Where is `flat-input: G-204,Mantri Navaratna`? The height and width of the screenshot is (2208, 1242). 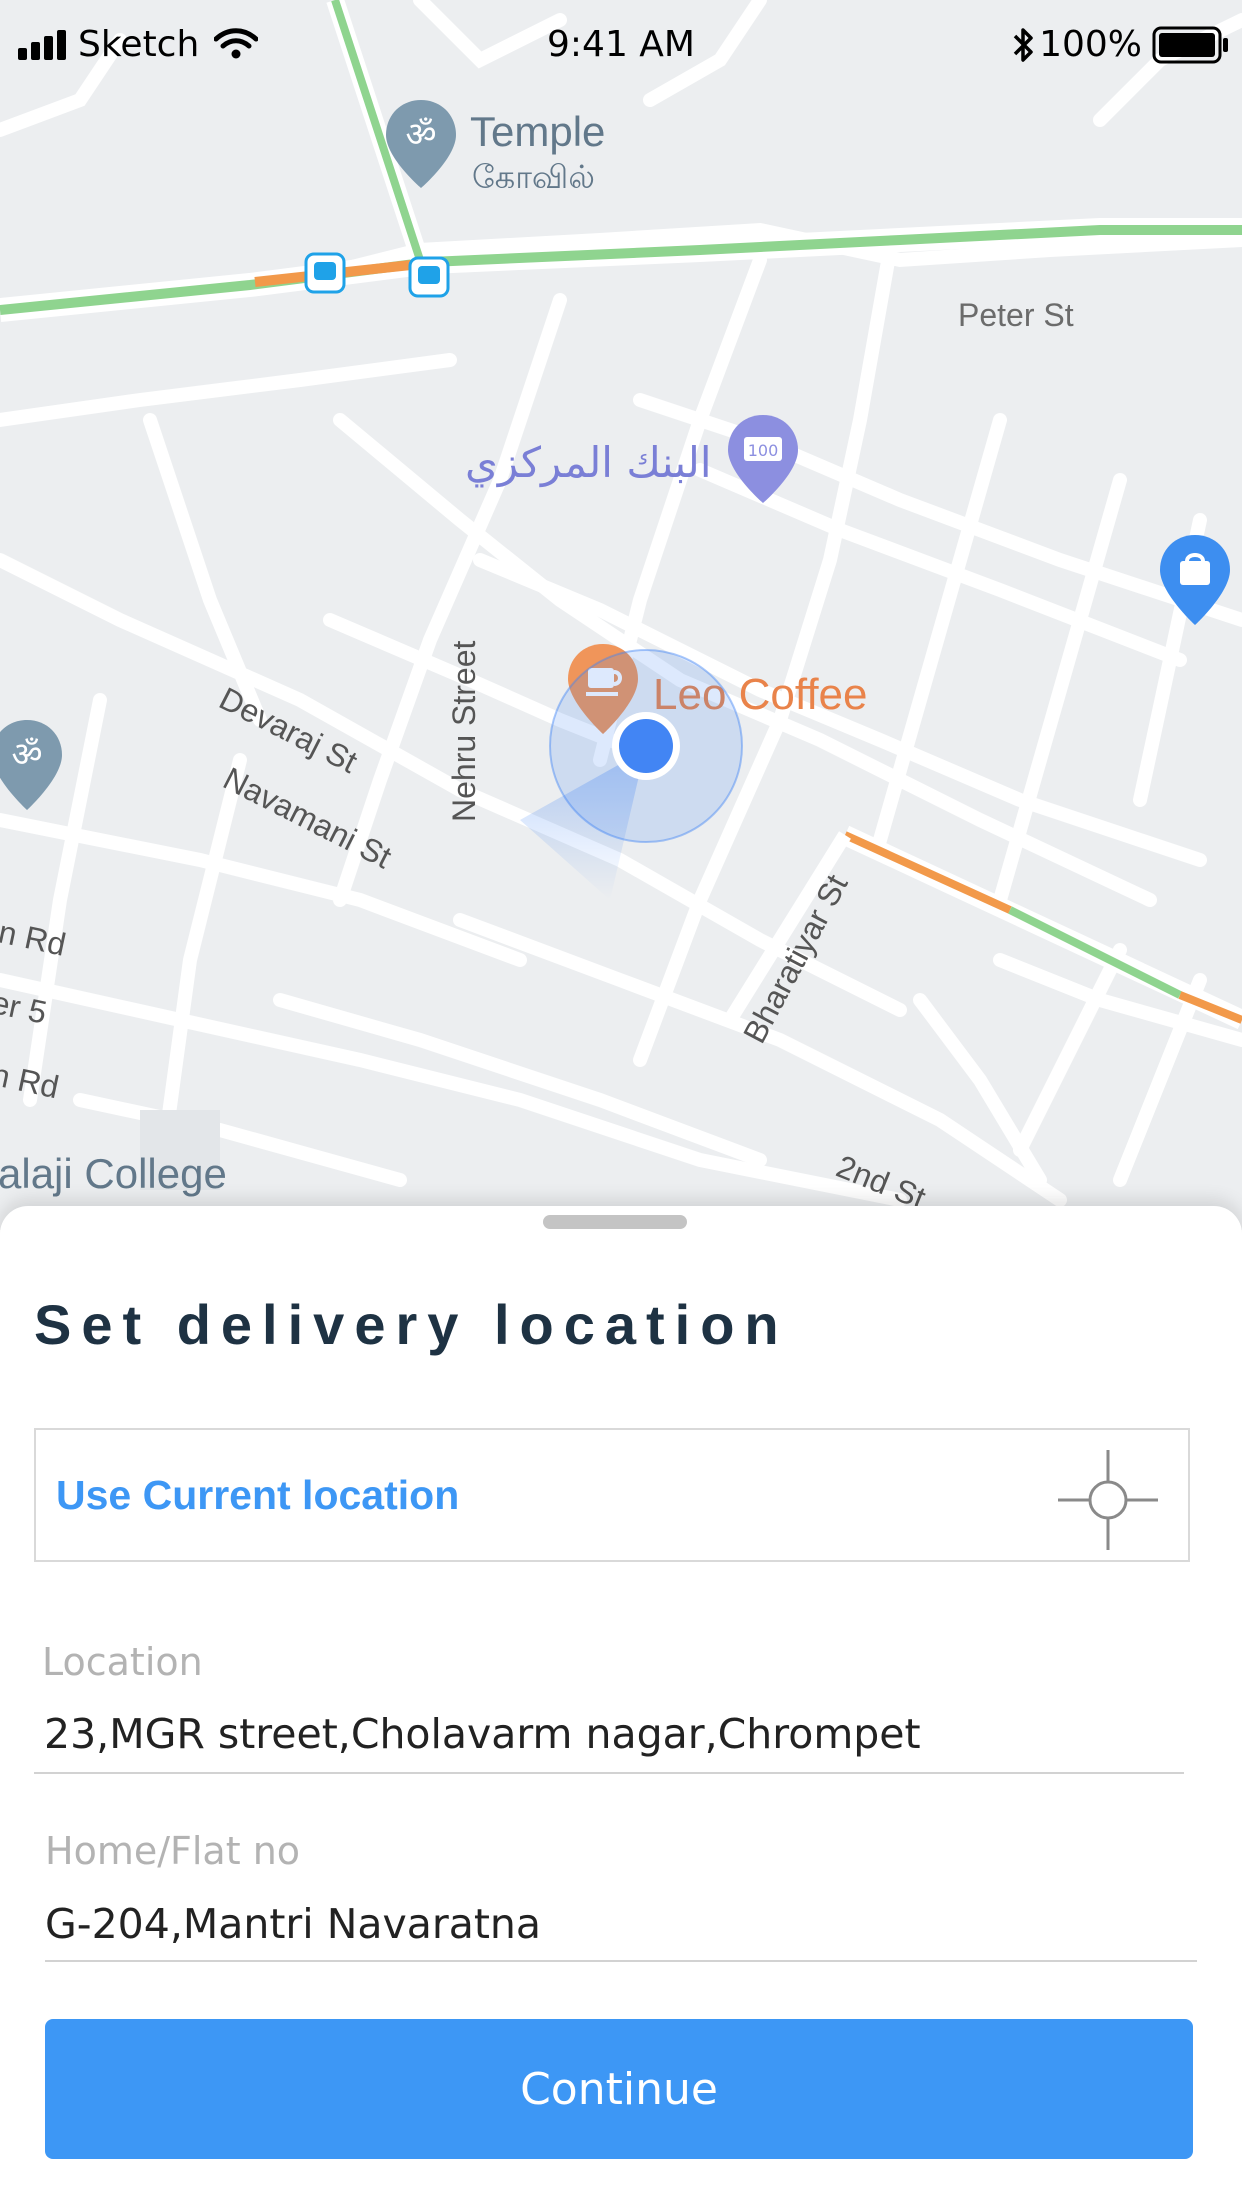 flat-input: G-204,Mantri Navaratna is located at coordinates (293, 1924).